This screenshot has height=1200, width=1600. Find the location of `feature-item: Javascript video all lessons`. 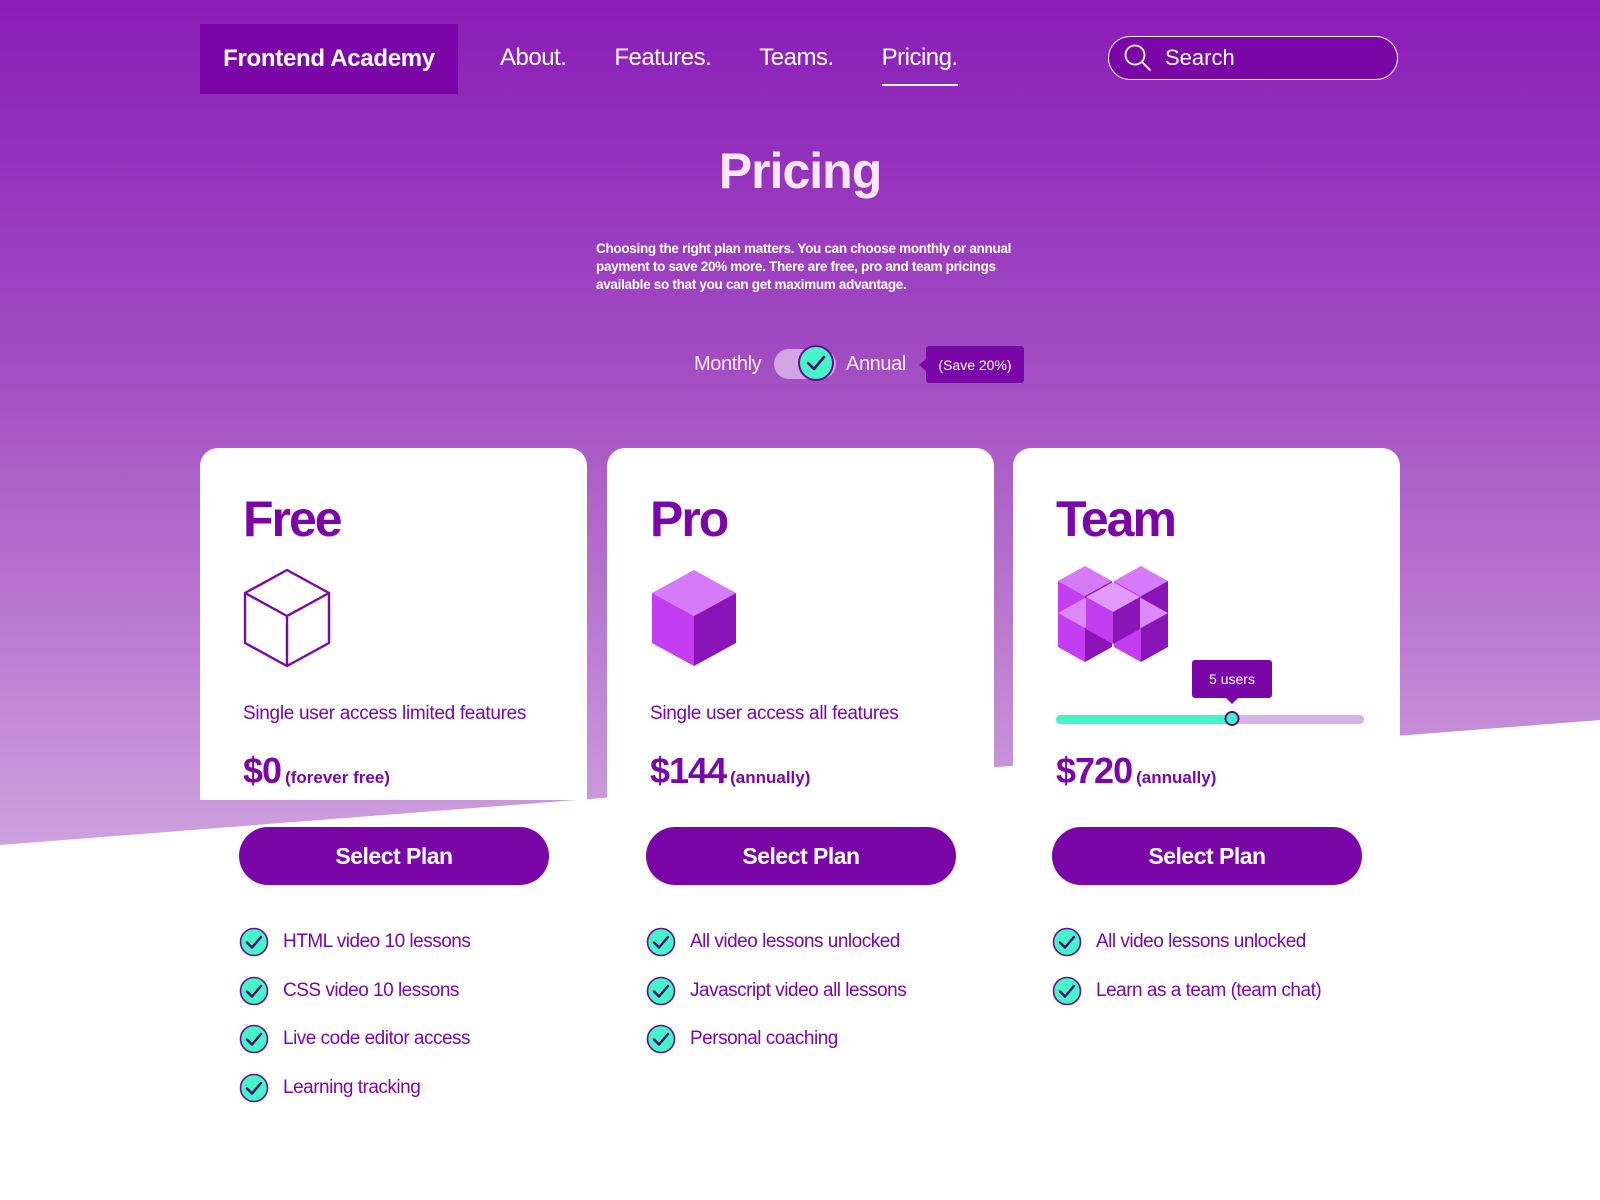

feature-item: Javascript video all lessons is located at coordinates (776, 991).